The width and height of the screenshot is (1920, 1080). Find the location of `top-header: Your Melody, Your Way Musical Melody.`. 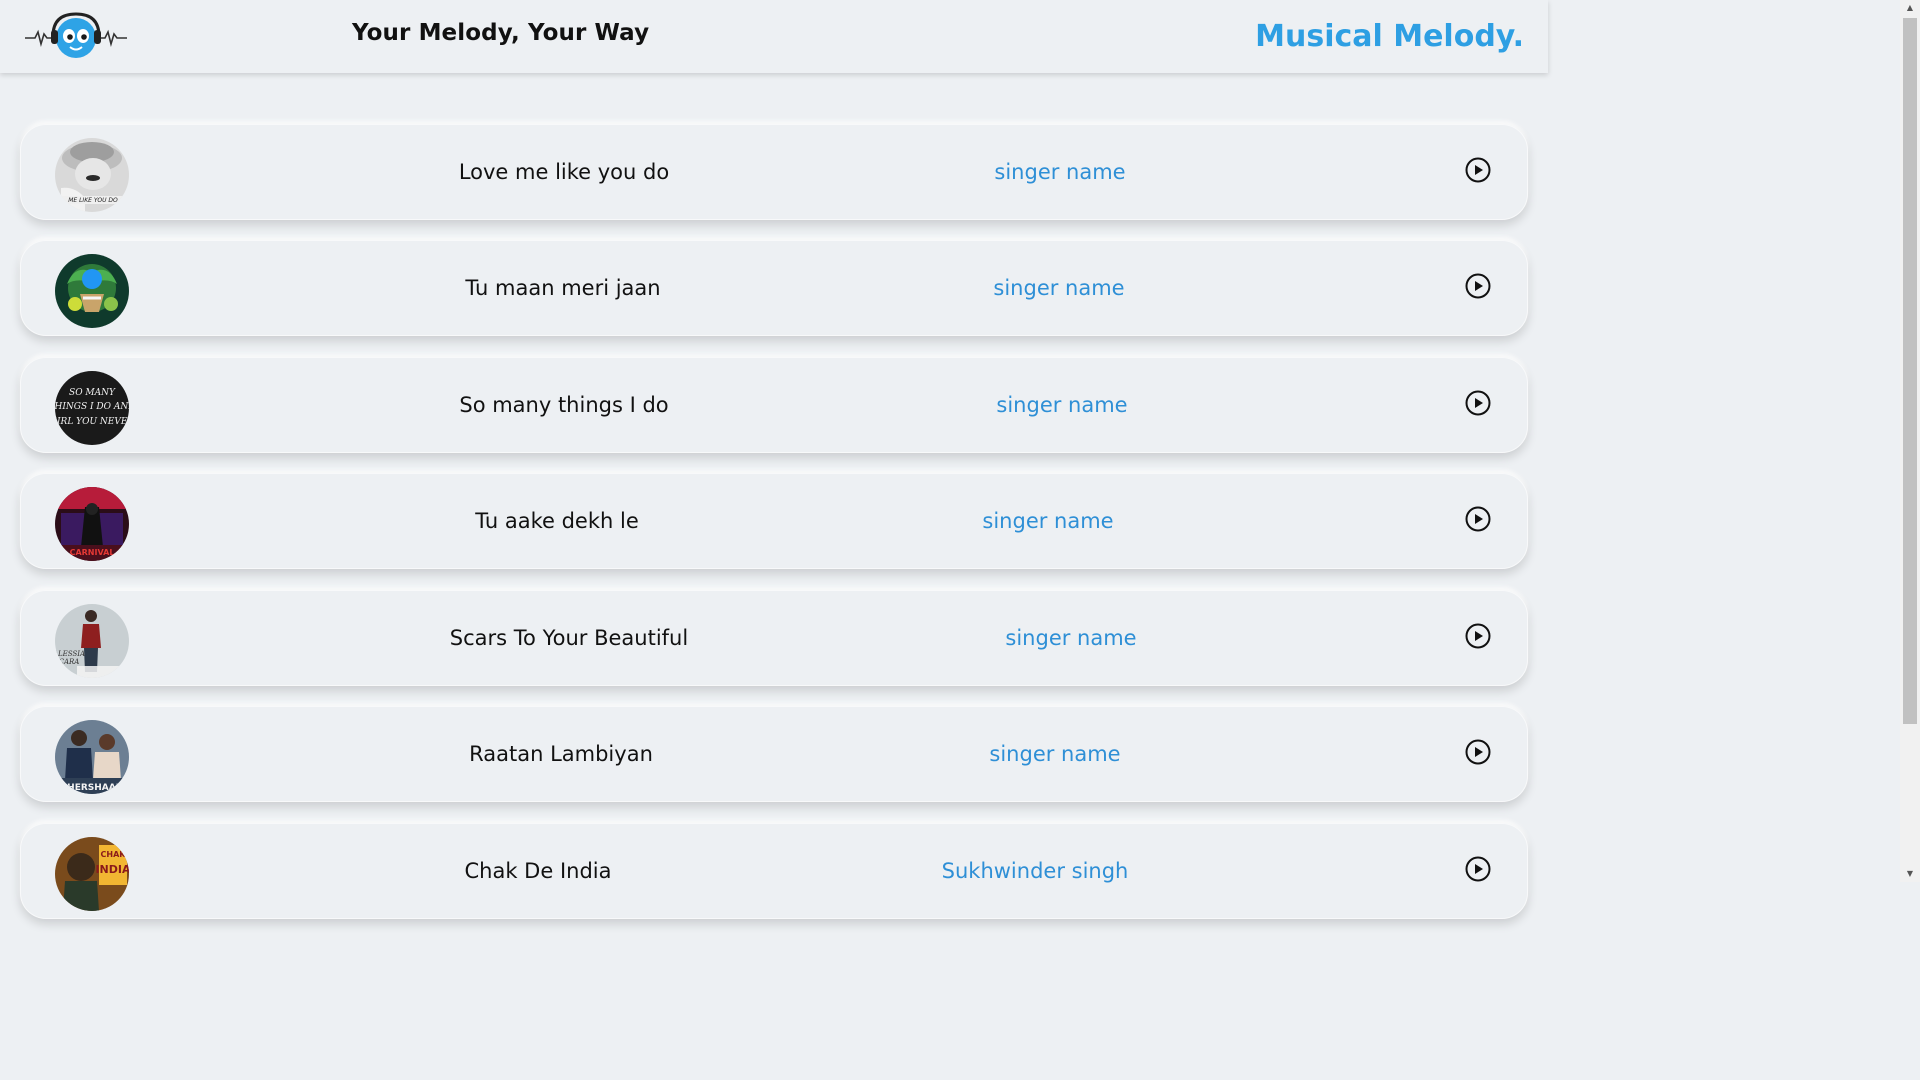

top-header: Your Melody, Your Way Musical Melody. is located at coordinates (774, 36).